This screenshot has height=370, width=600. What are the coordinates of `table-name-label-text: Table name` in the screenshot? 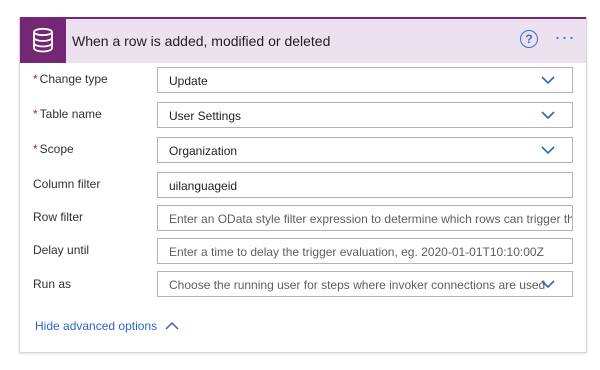 It's located at (70, 114).